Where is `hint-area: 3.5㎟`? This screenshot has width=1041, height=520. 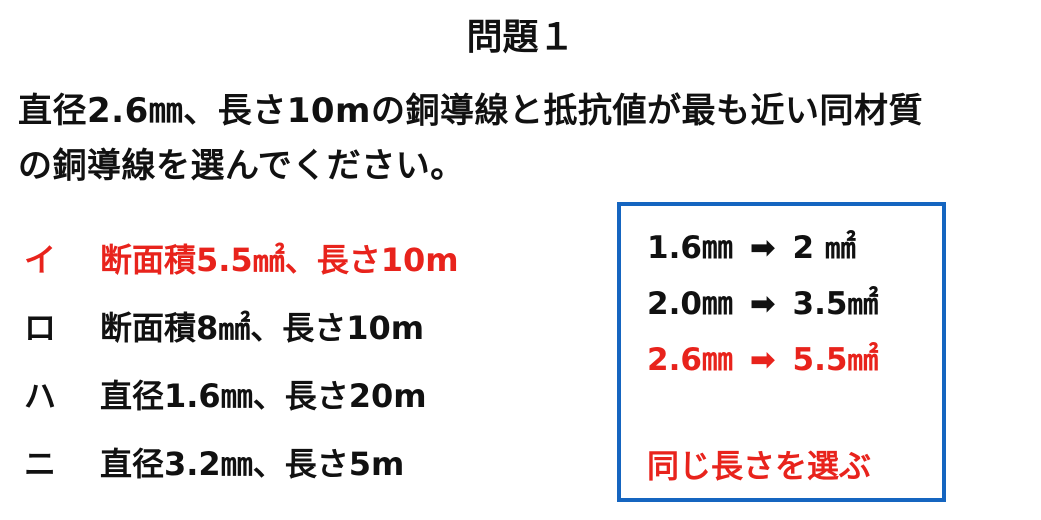 hint-area: 3.5㎟ is located at coordinates (835, 304).